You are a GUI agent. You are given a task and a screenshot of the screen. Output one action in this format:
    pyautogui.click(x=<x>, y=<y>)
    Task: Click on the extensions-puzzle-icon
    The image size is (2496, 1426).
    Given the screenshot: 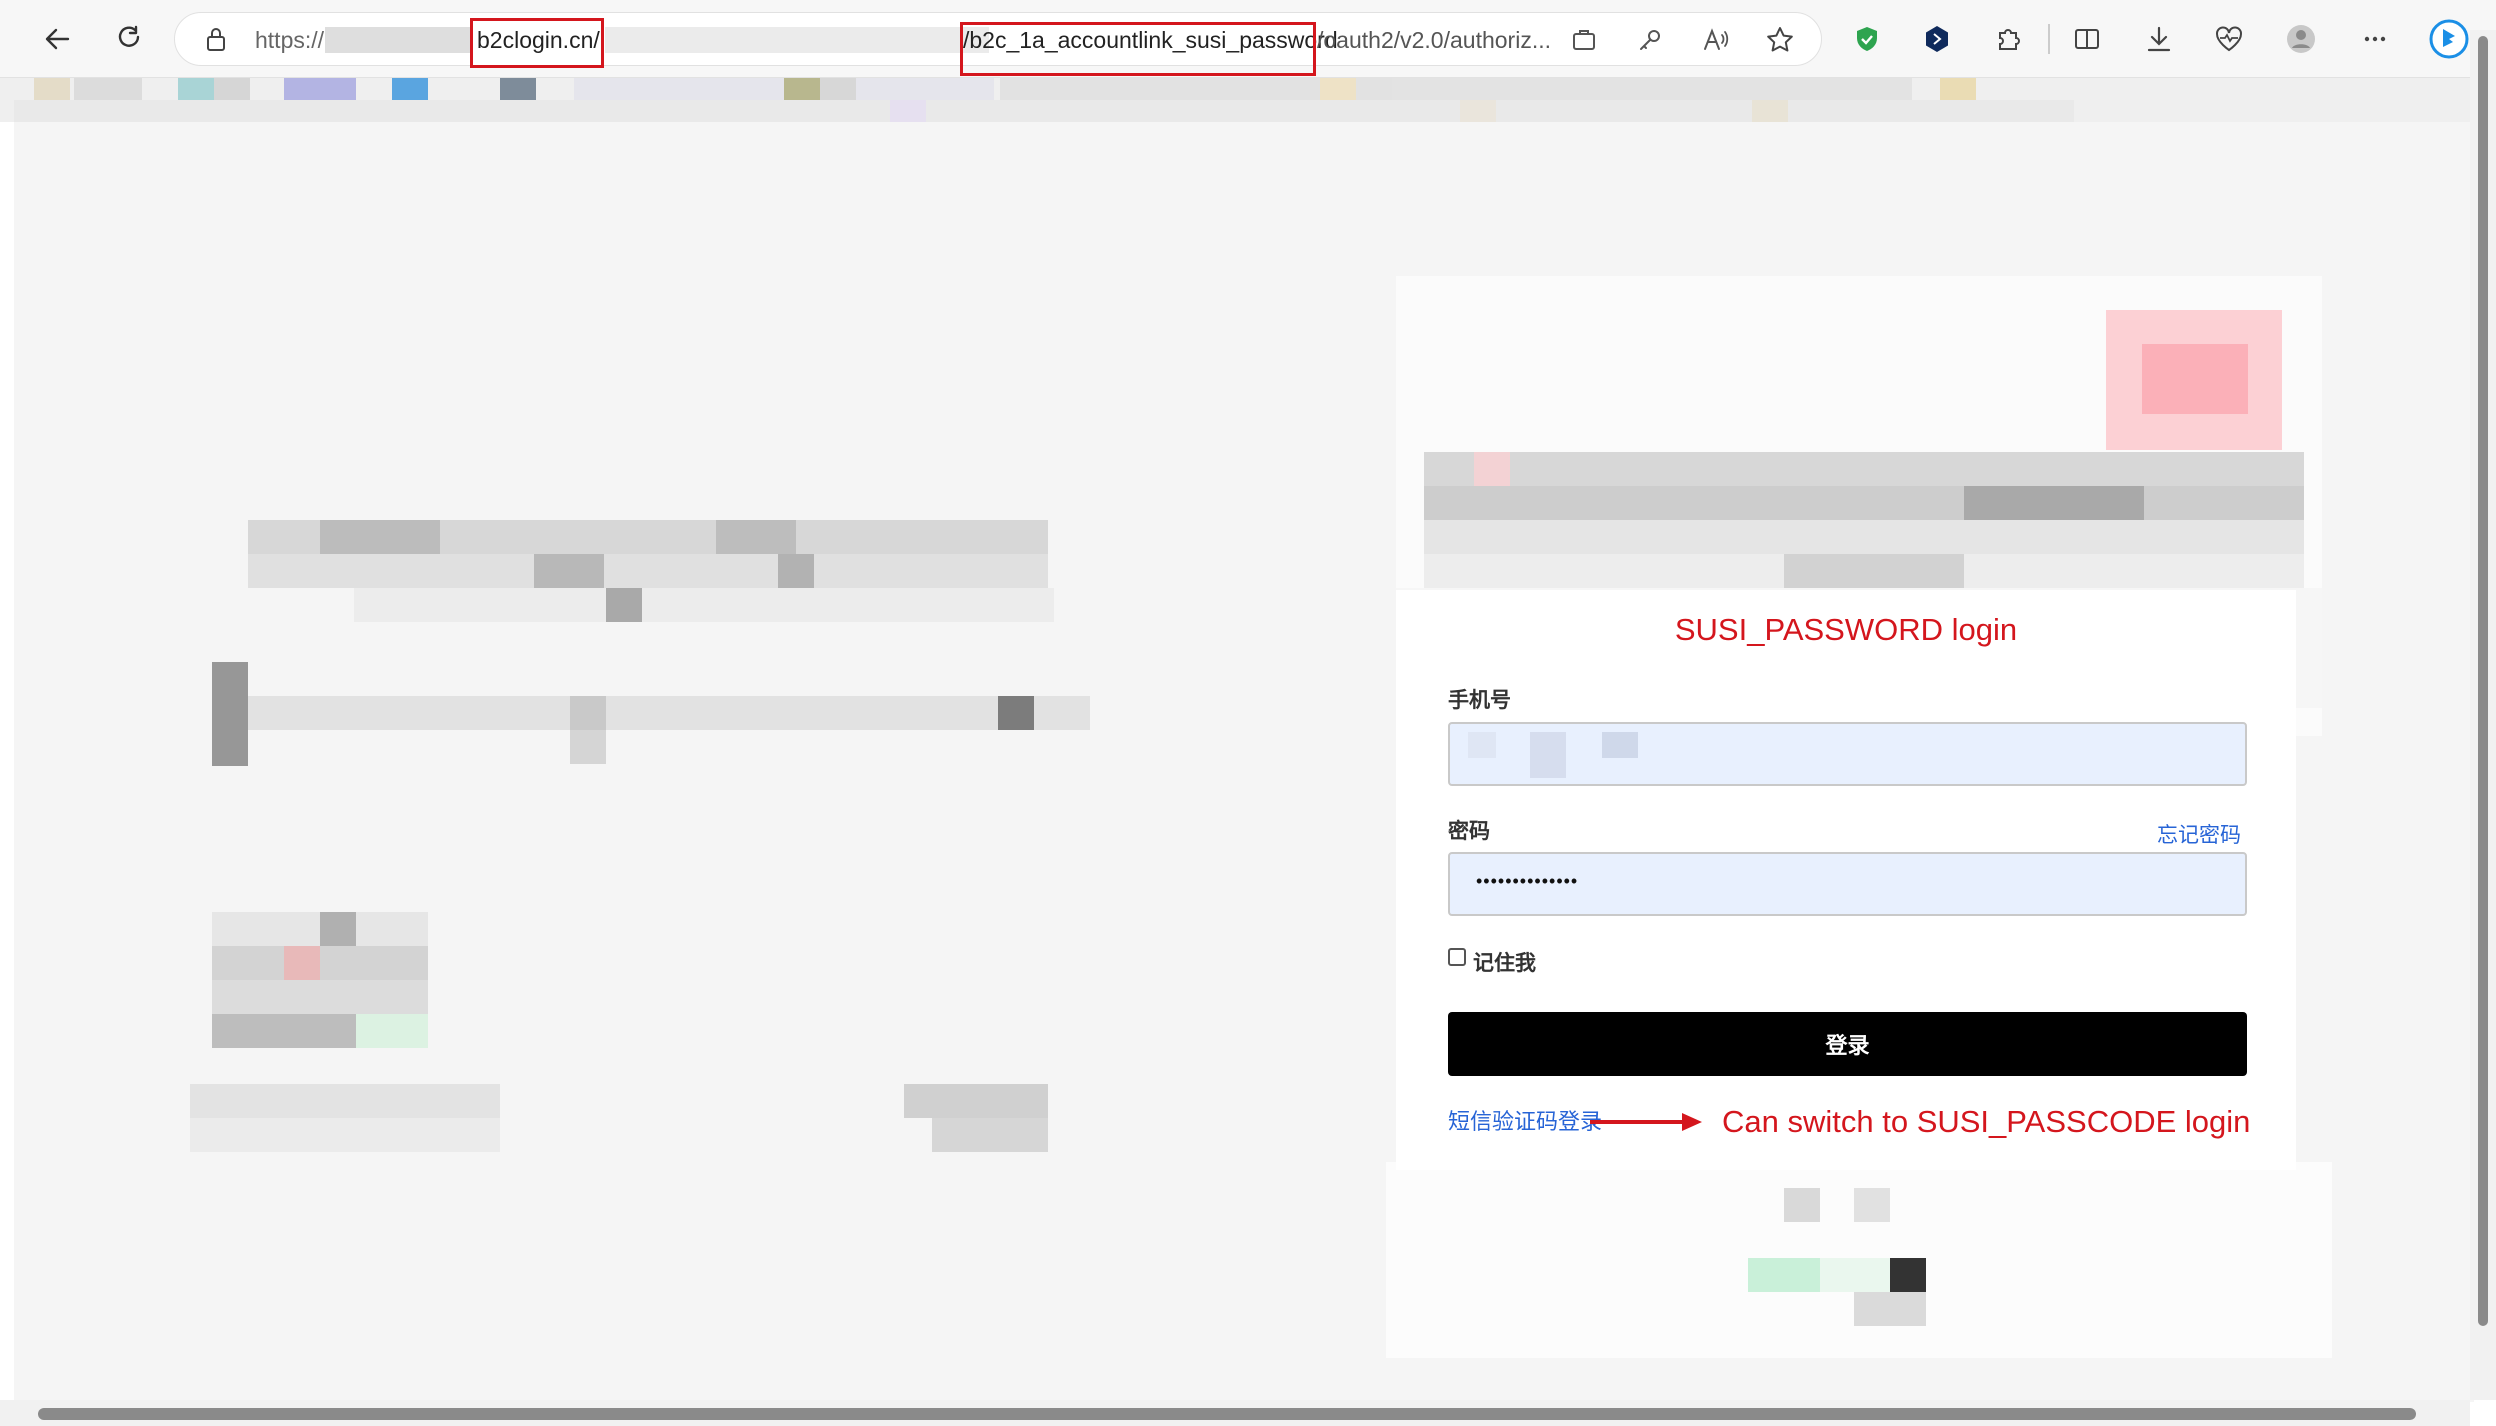 What is the action you would take?
    pyautogui.click(x=2009, y=39)
    